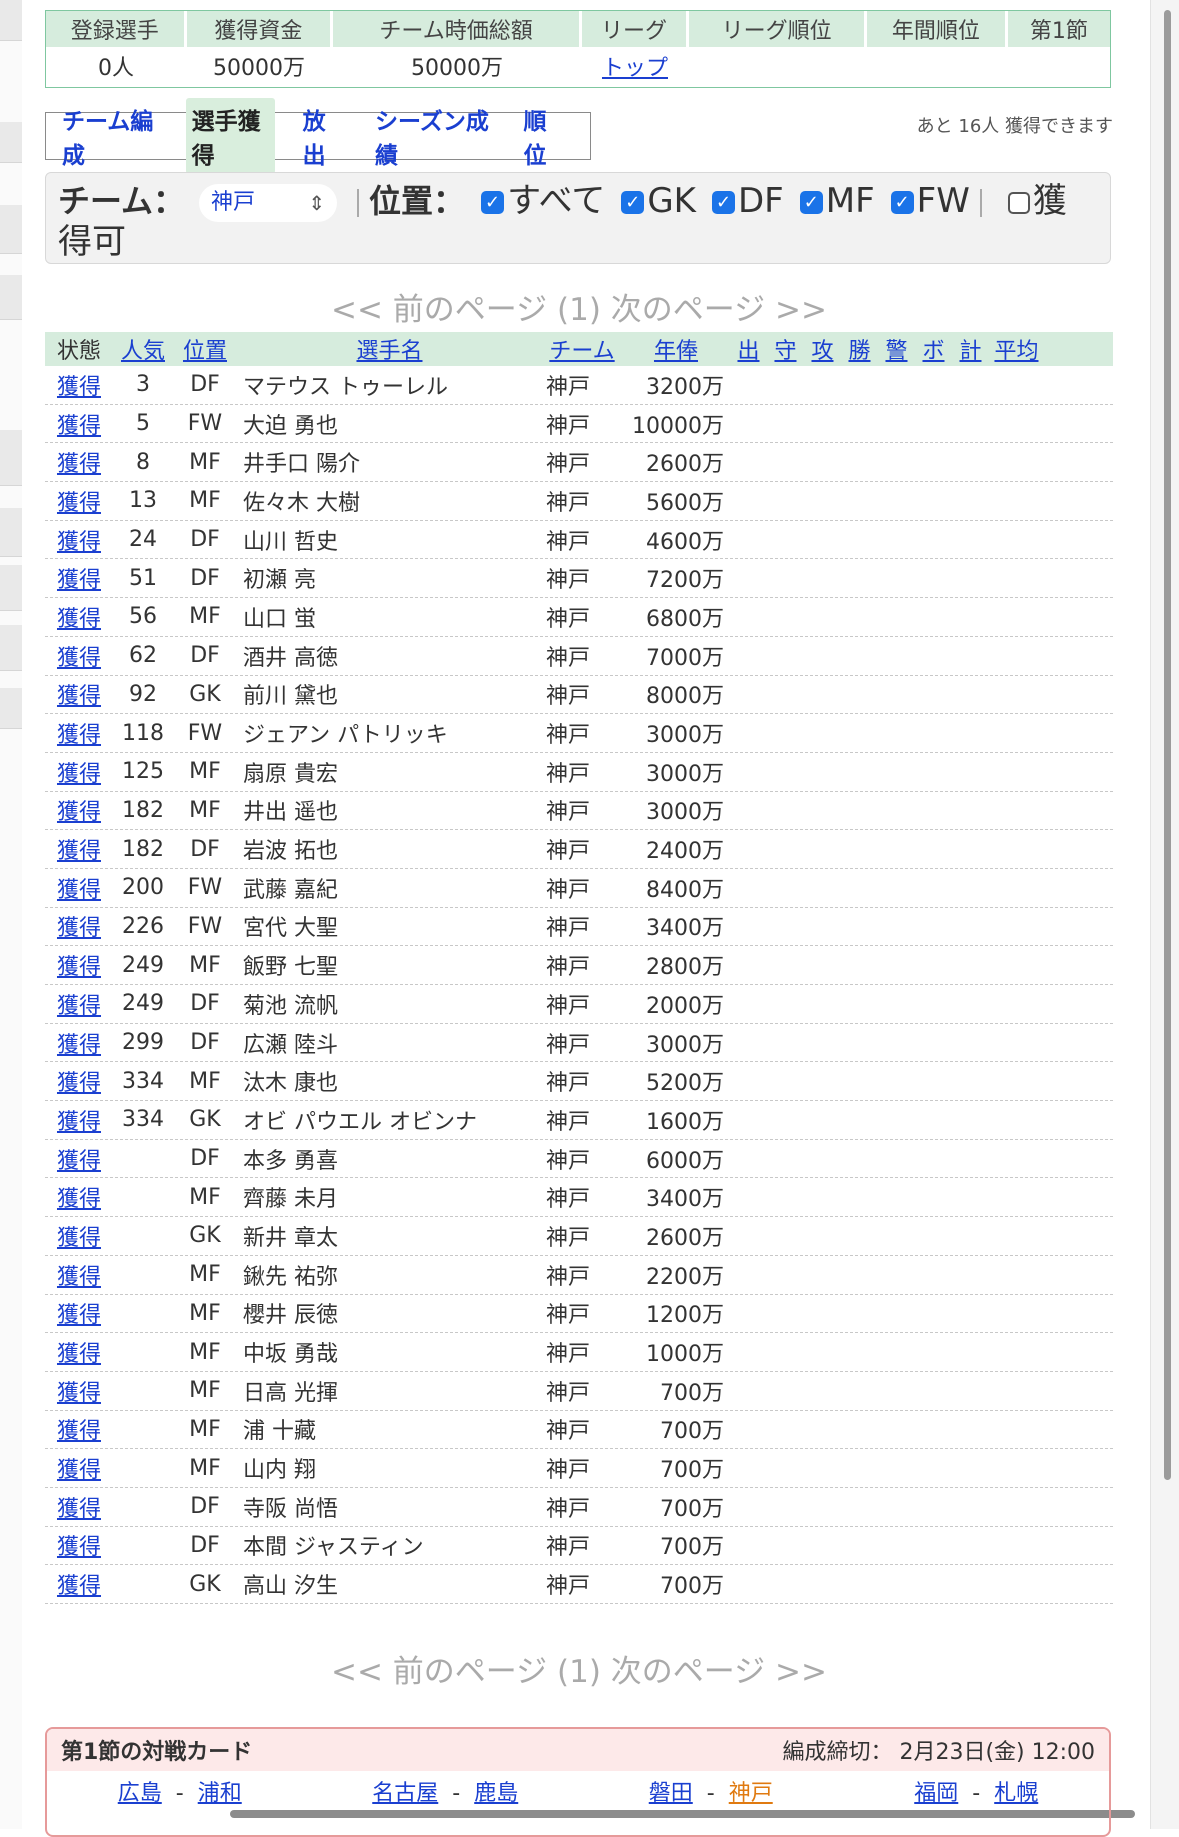 The width and height of the screenshot is (1179, 1837). Describe the element at coordinates (301, 503) in the screenshot. I see `player-name-cell: 佐々木 大樹` at that location.